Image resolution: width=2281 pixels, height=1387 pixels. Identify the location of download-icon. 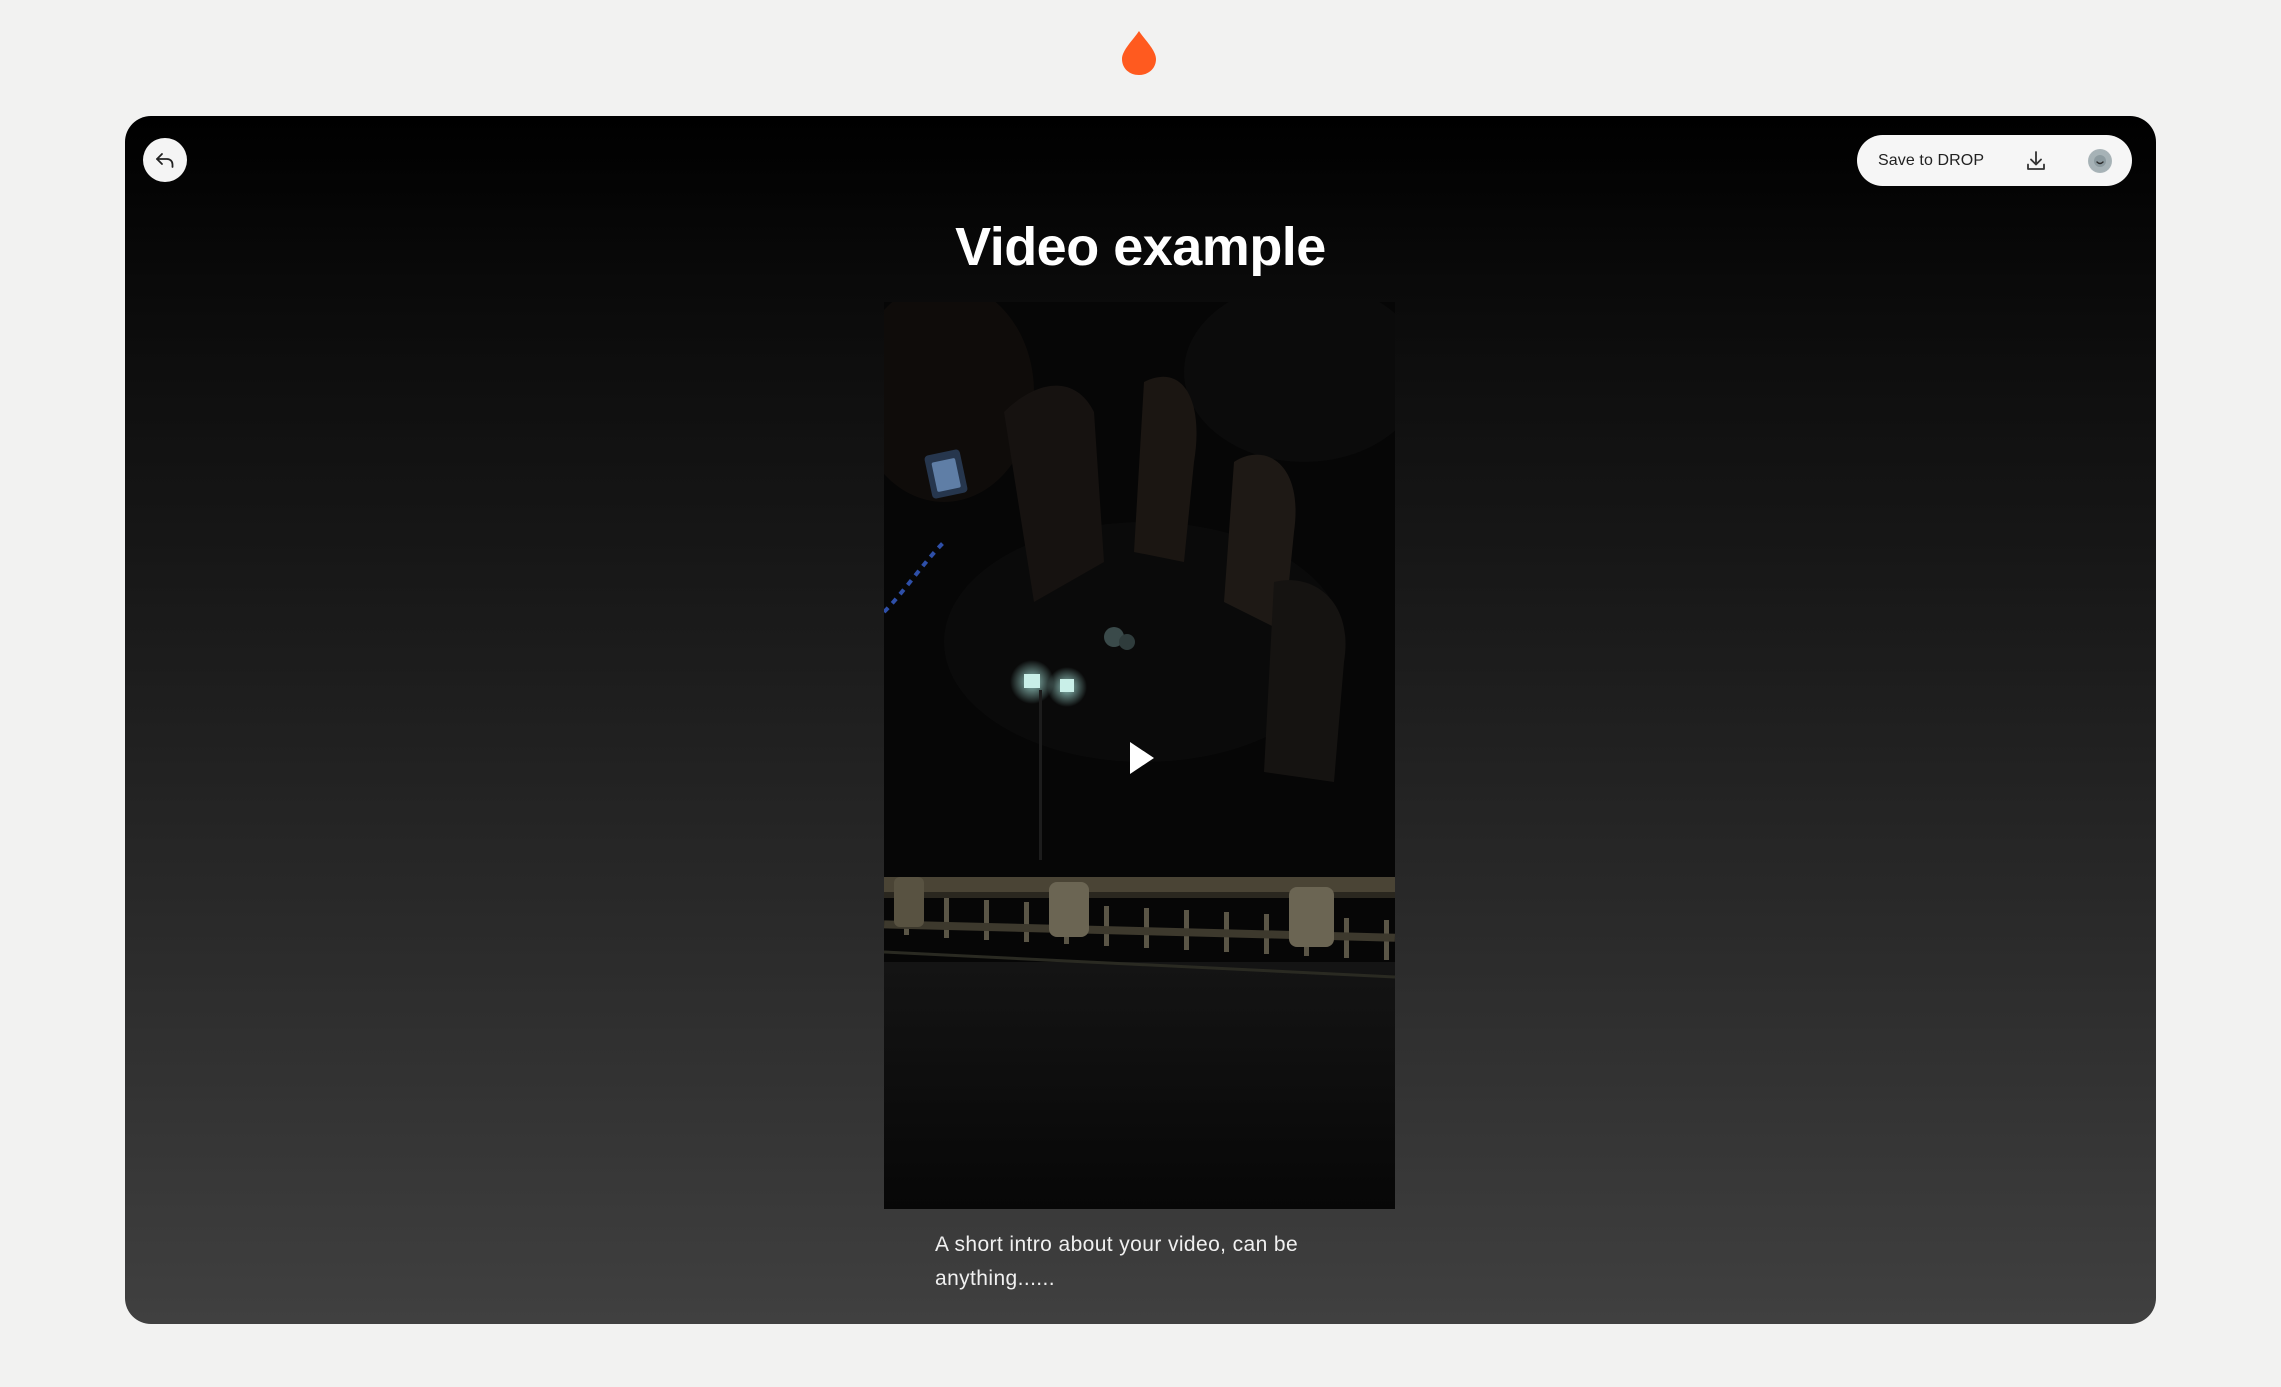
(2036, 160).